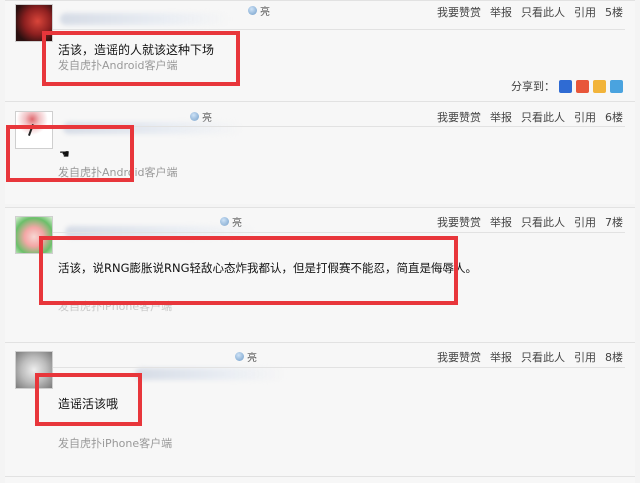  What do you see at coordinates (616, 86) in the screenshot?
I see `qq-icon` at bounding box center [616, 86].